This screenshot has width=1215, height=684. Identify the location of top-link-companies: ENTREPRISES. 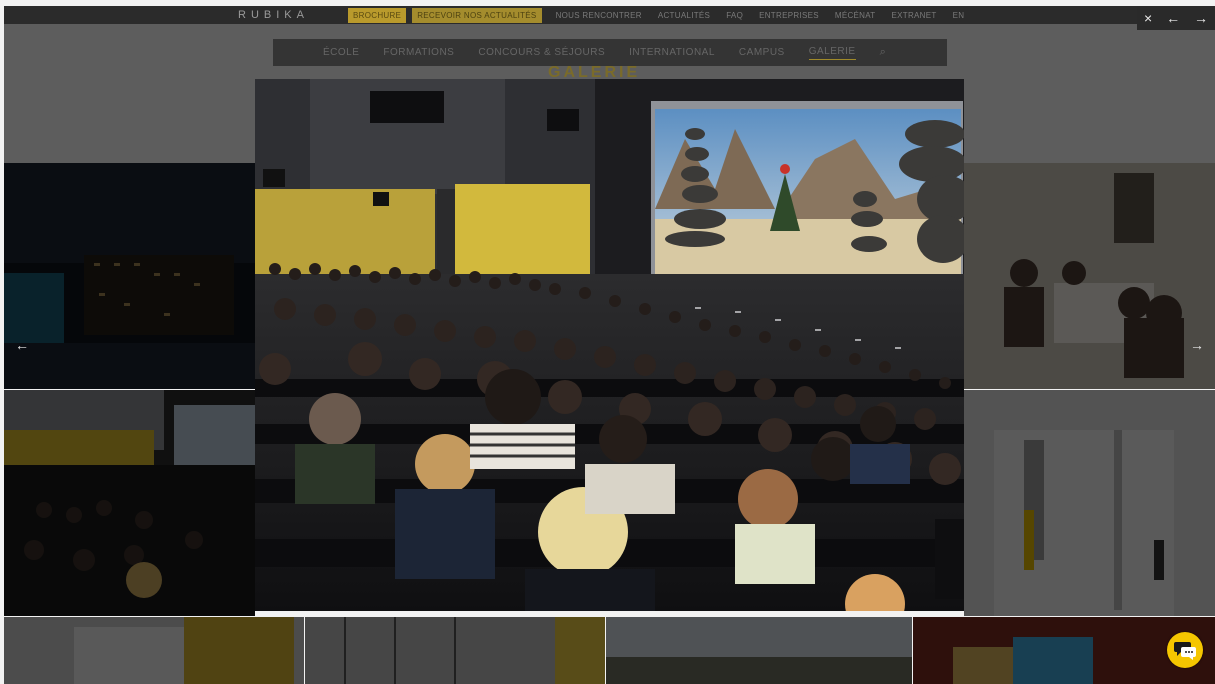
(789, 15).